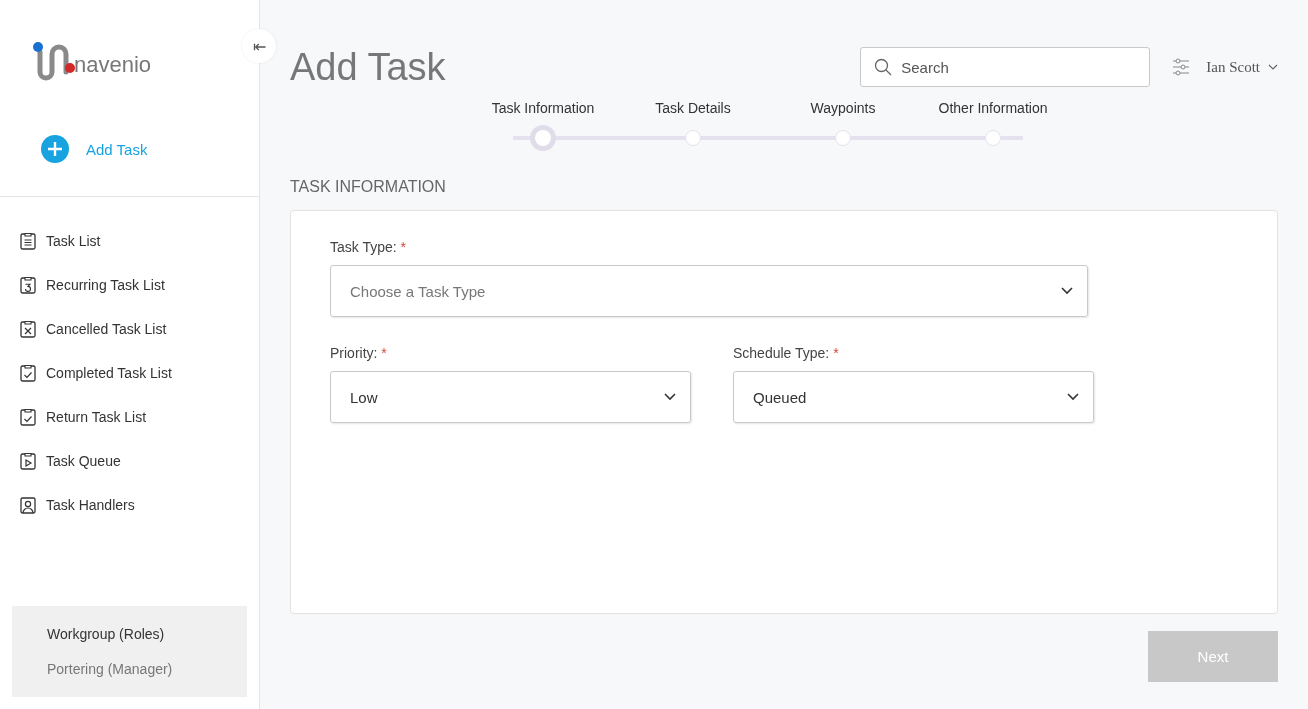 The image size is (1308, 709). Describe the element at coordinates (993, 108) in the screenshot. I see `step-label: Other Information` at that location.